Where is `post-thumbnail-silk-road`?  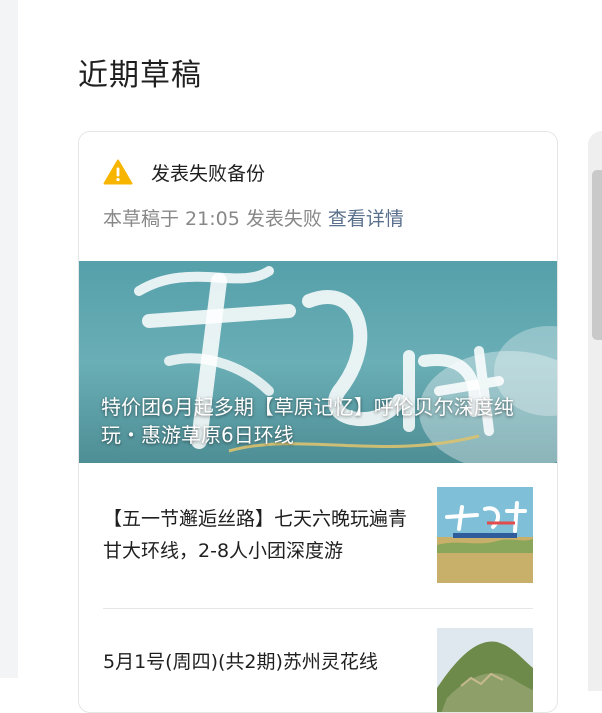
post-thumbnail-silk-road is located at coordinates (485, 535).